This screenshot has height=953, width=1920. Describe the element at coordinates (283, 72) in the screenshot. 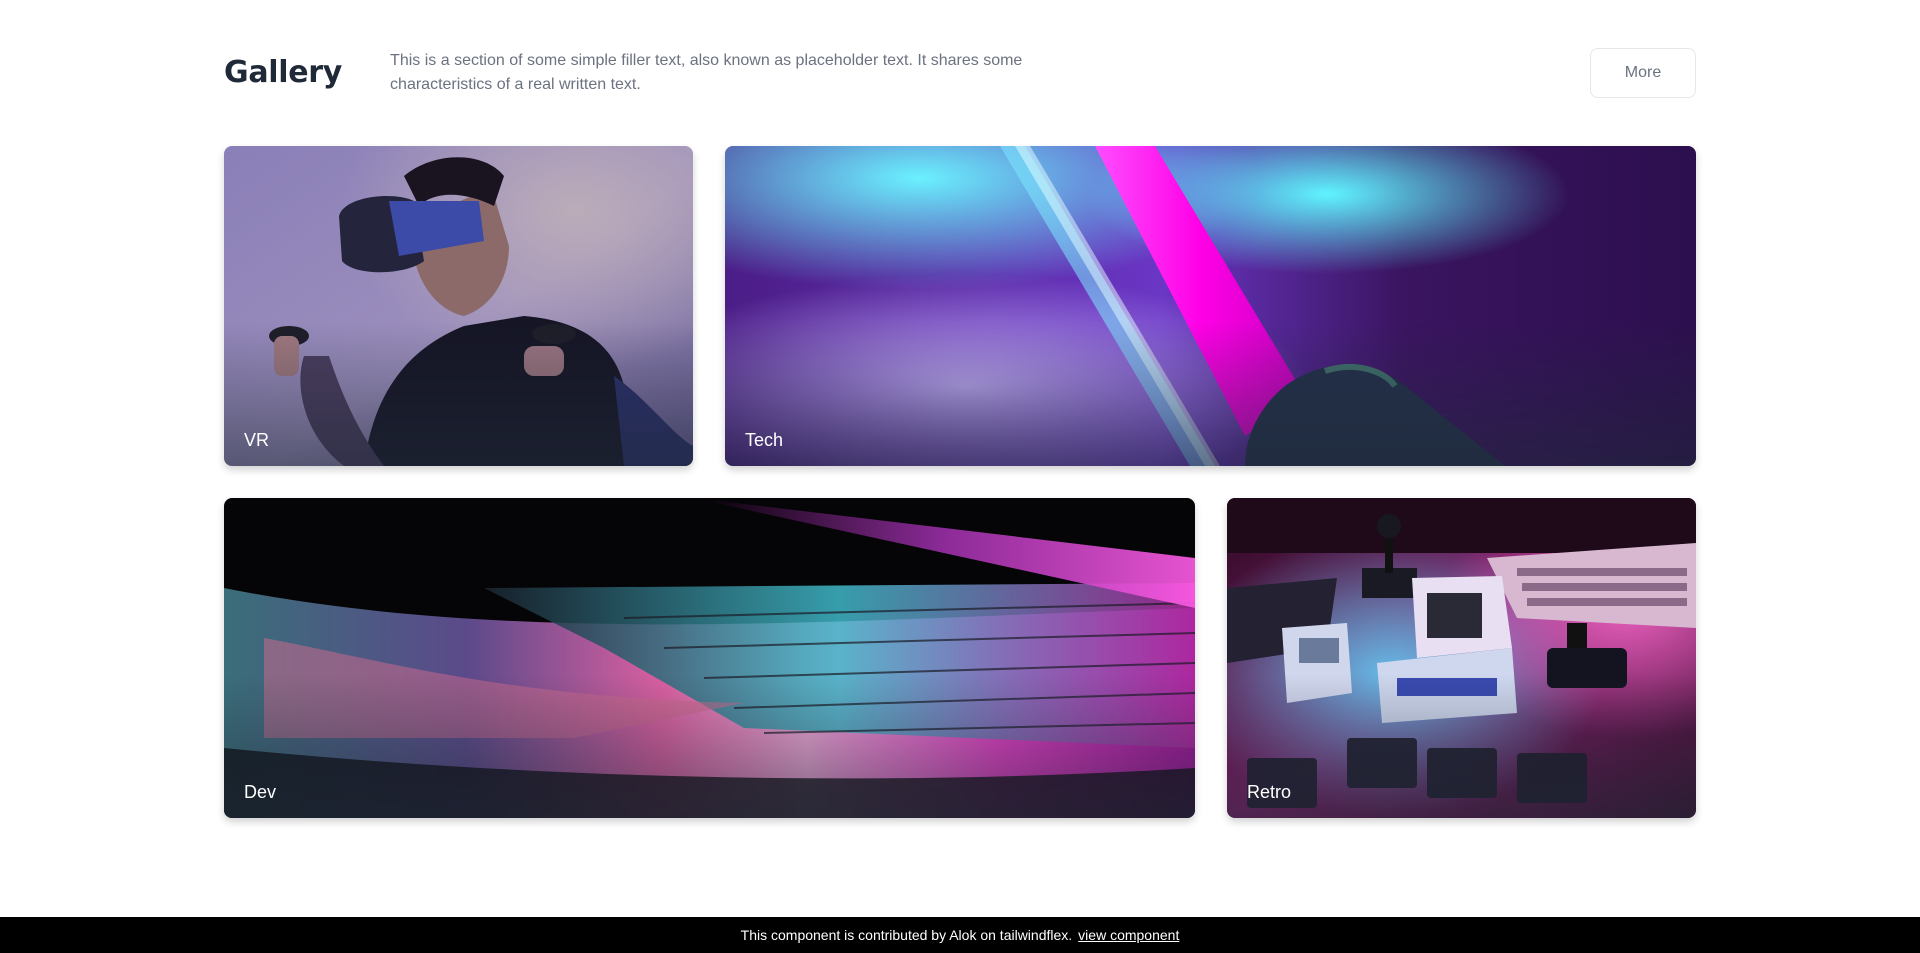

I see `page-title: Gallery` at that location.